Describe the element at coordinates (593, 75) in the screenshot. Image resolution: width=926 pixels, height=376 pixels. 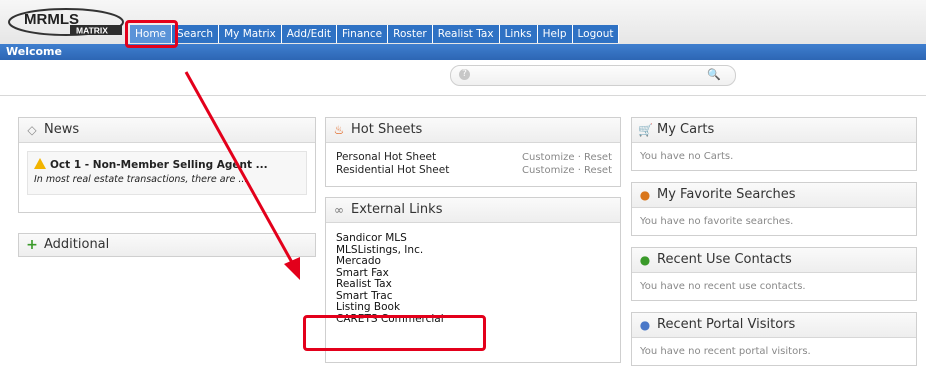
I see `search-input: ? 🔍` at that location.